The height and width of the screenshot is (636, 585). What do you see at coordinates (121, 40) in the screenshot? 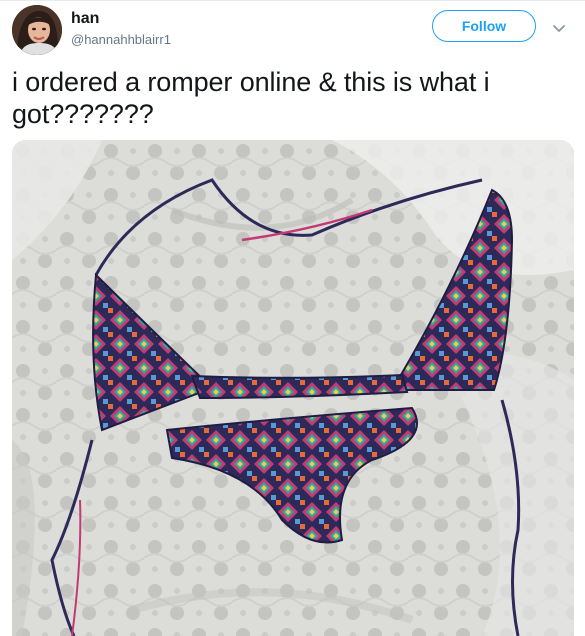
I see `user-handle: @hannahhblairr1` at bounding box center [121, 40].